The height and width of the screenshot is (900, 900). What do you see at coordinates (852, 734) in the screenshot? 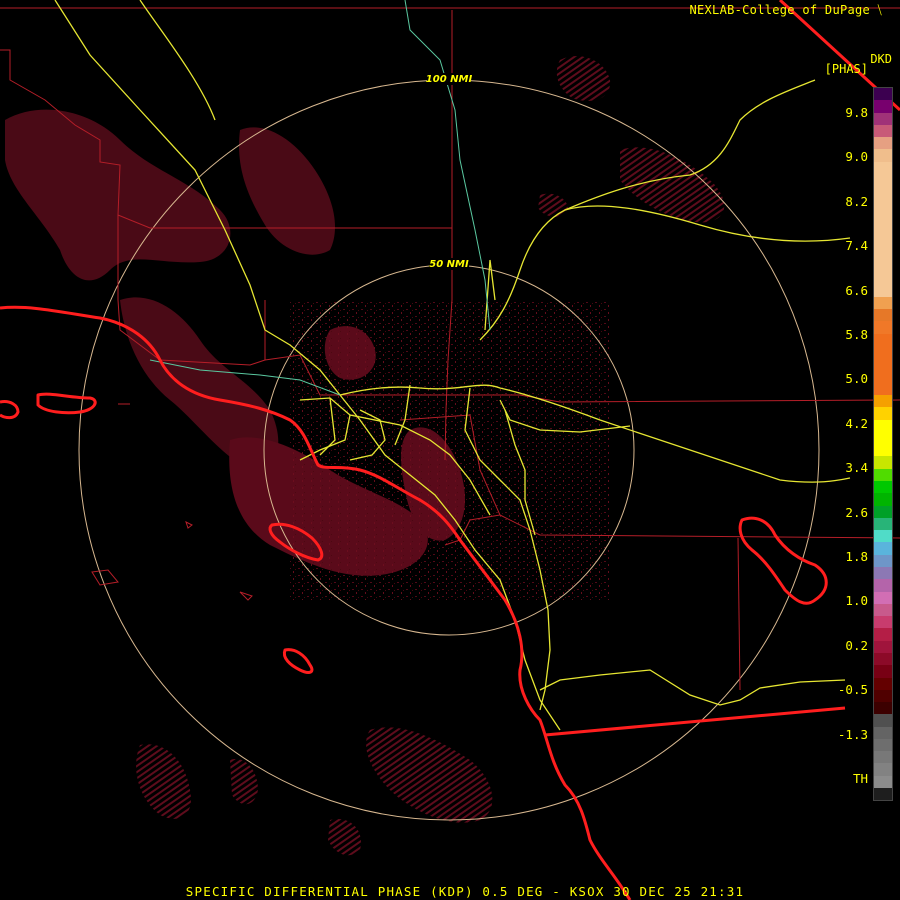
I see `legend-tick-label: -1.3` at bounding box center [852, 734].